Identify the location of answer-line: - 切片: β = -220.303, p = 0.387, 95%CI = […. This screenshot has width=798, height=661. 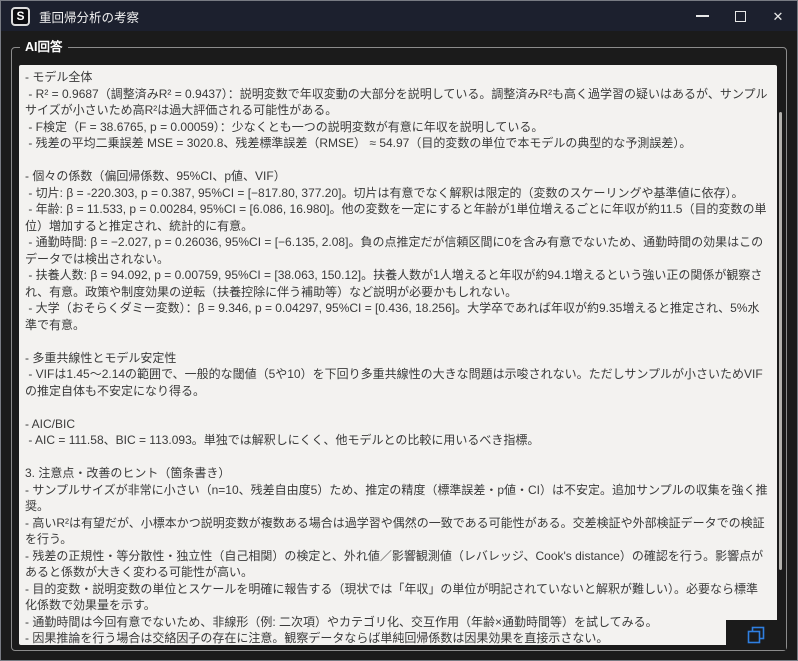
(384, 192).